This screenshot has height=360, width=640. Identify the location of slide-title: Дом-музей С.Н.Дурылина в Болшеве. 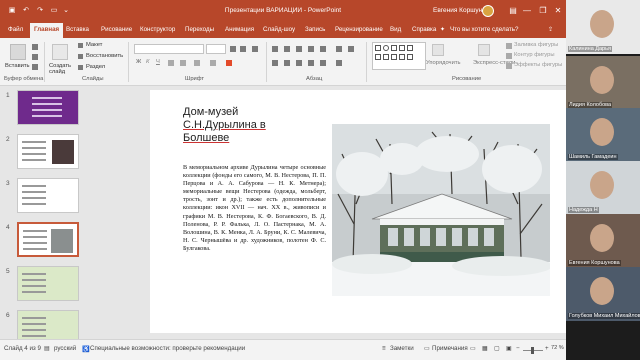
(268, 125).